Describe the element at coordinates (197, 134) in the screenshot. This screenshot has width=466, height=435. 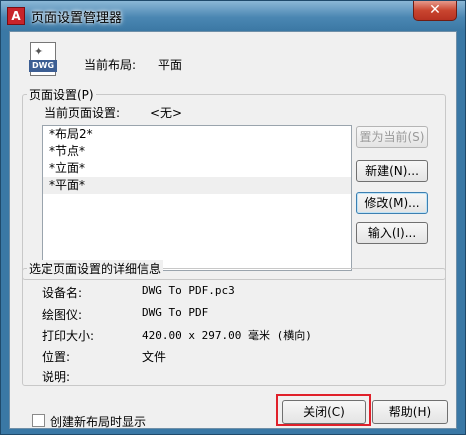
I see `list-item: *布局2*` at that location.